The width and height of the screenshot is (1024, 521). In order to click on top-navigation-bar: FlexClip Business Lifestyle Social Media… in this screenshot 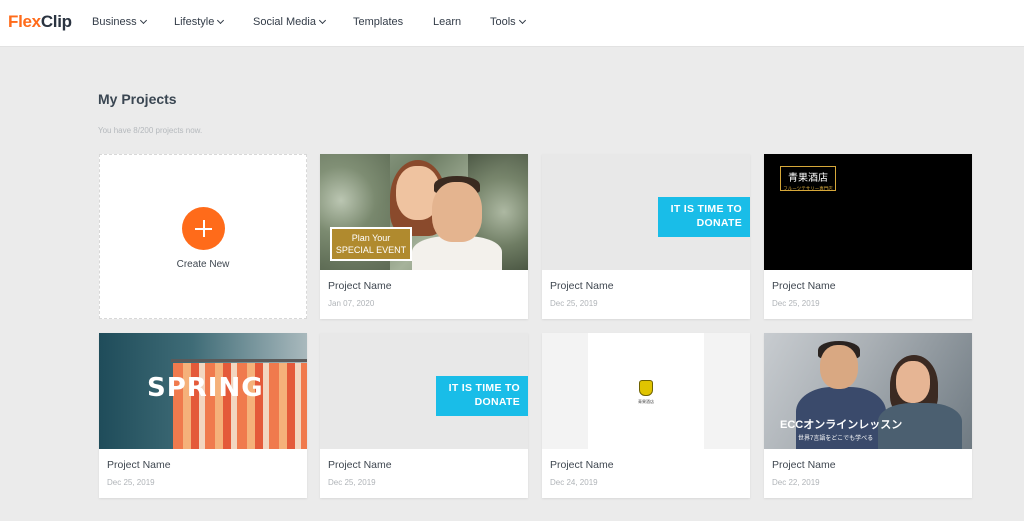, I will do `click(512, 23)`.